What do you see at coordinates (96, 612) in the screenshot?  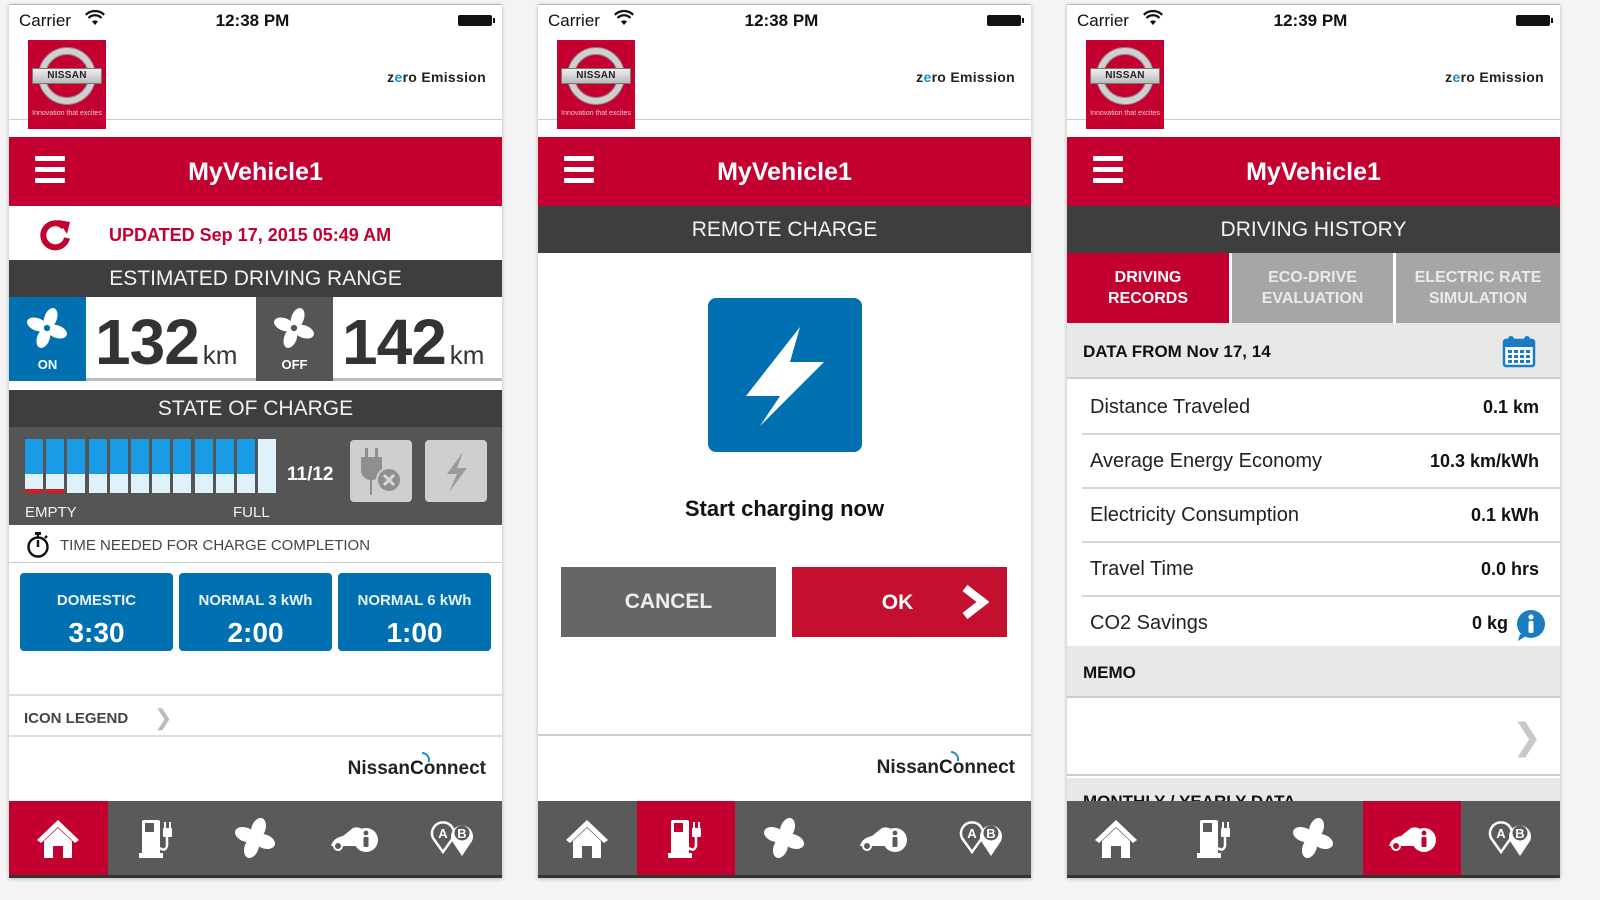 I see `charge-option-domestic: DOMESTIC 3:30` at bounding box center [96, 612].